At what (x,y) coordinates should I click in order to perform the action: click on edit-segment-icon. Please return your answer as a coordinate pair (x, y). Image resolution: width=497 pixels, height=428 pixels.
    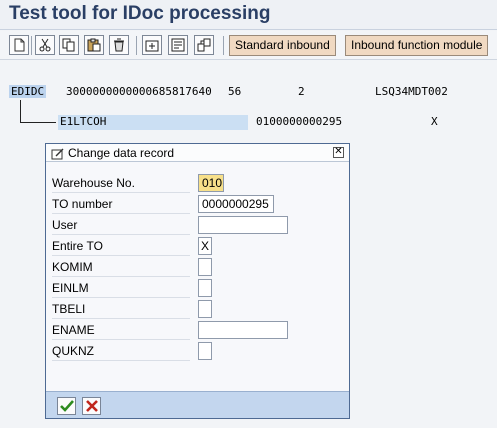
    Looking at the image, I should click on (178, 45).